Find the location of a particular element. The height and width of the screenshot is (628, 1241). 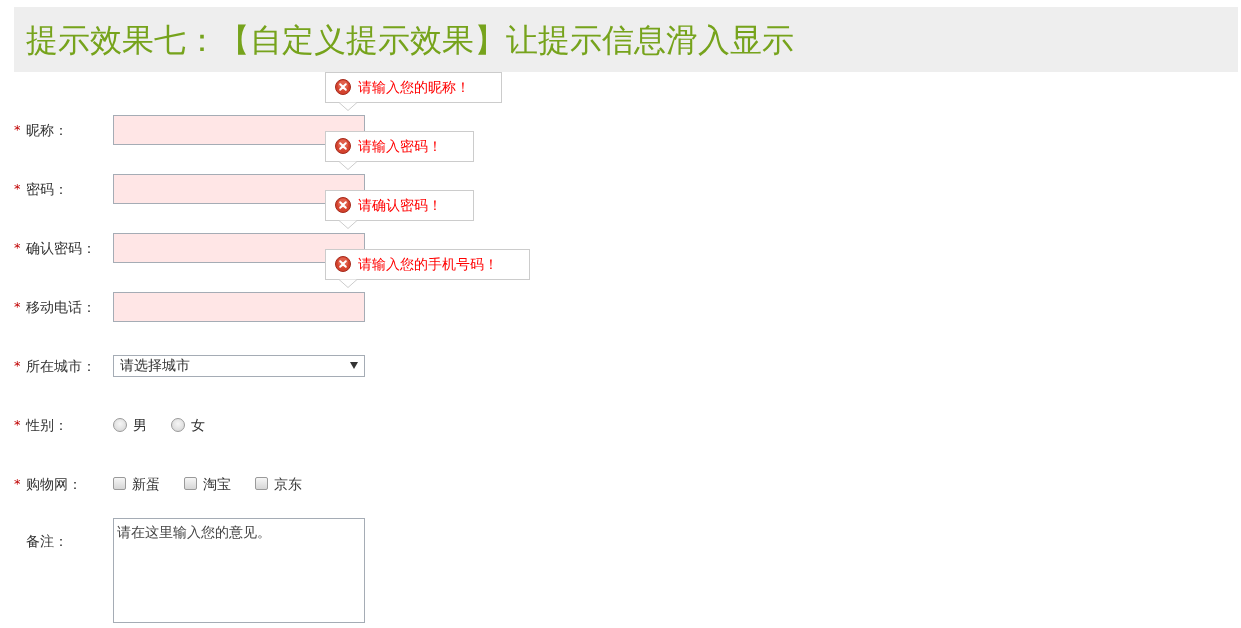

error-message: 请确认密码！ is located at coordinates (400, 205).